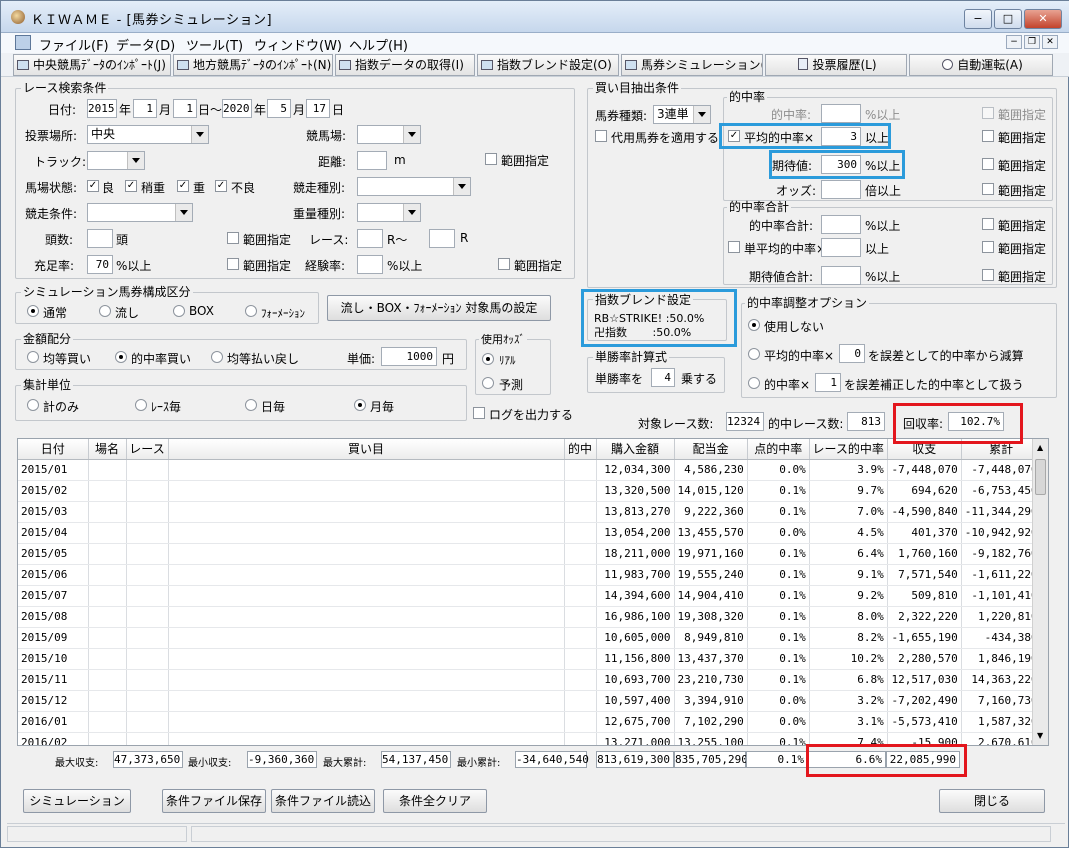 The height and width of the screenshot is (848, 1069). I want to click on from-month-input: 1, so click(145, 108).